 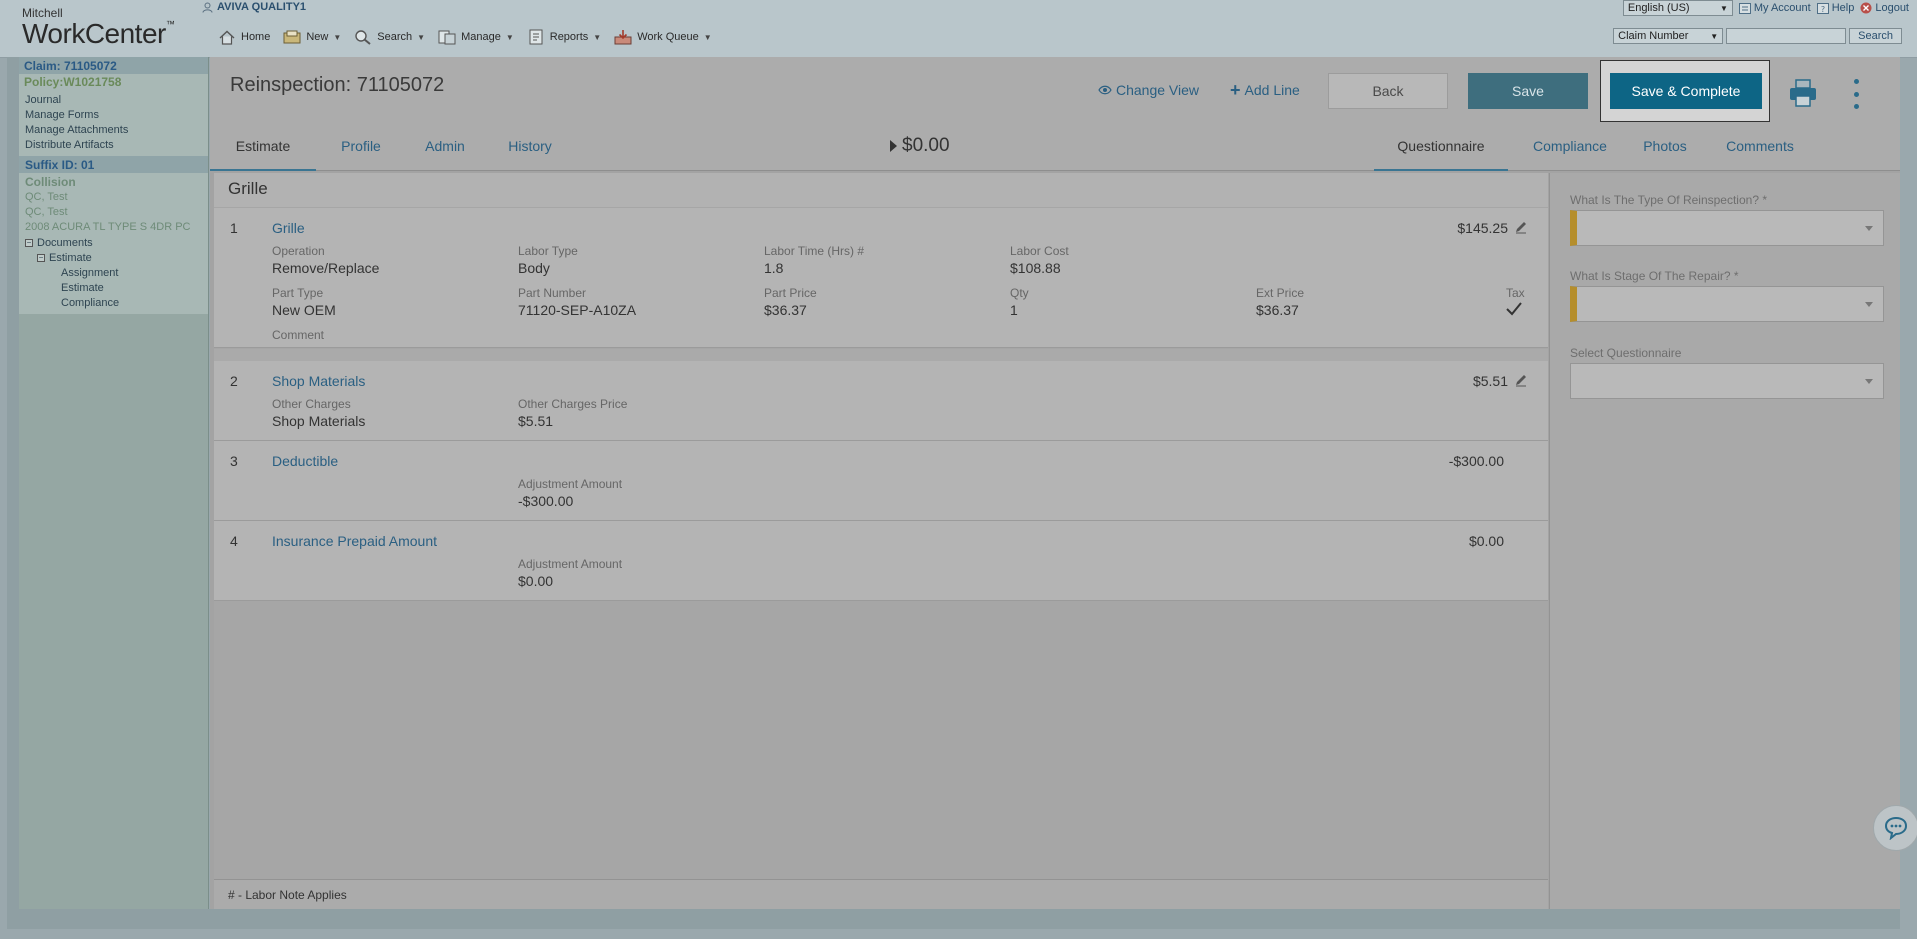 What do you see at coordinates (1856, 94) in the screenshot?
I see `more-options-icon` at bounding box center [1856, 94].